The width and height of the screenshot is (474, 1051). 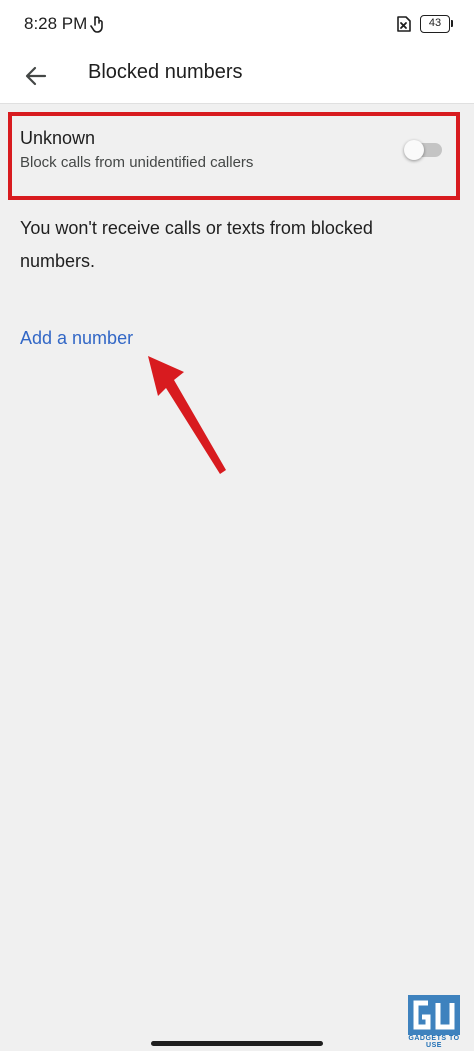 I want to click on arrow-back-icon, so click(x=36, y=76).